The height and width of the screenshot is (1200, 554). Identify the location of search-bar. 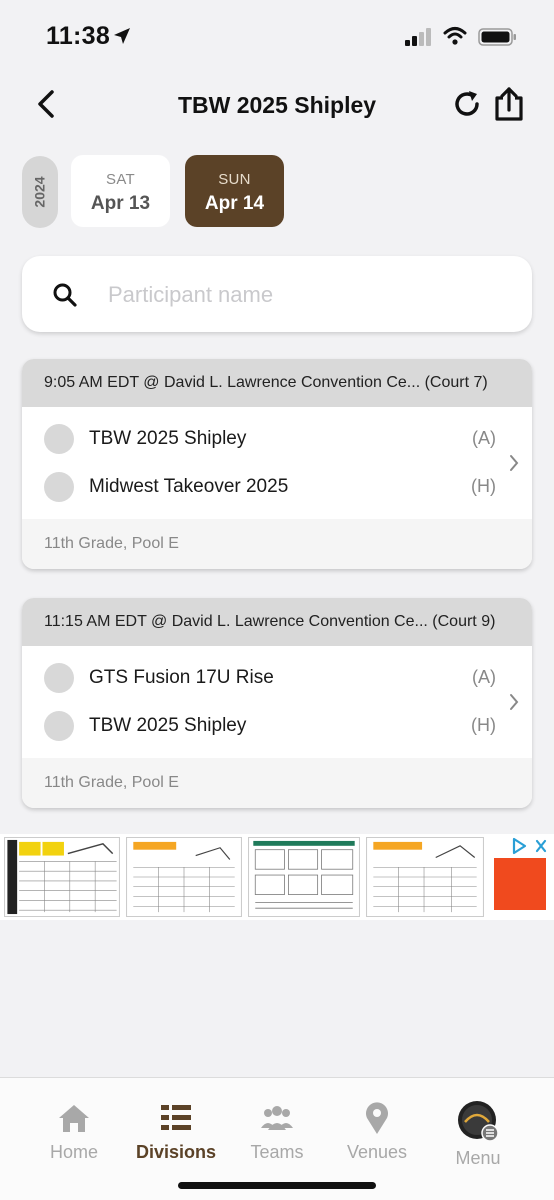
(277, 294).